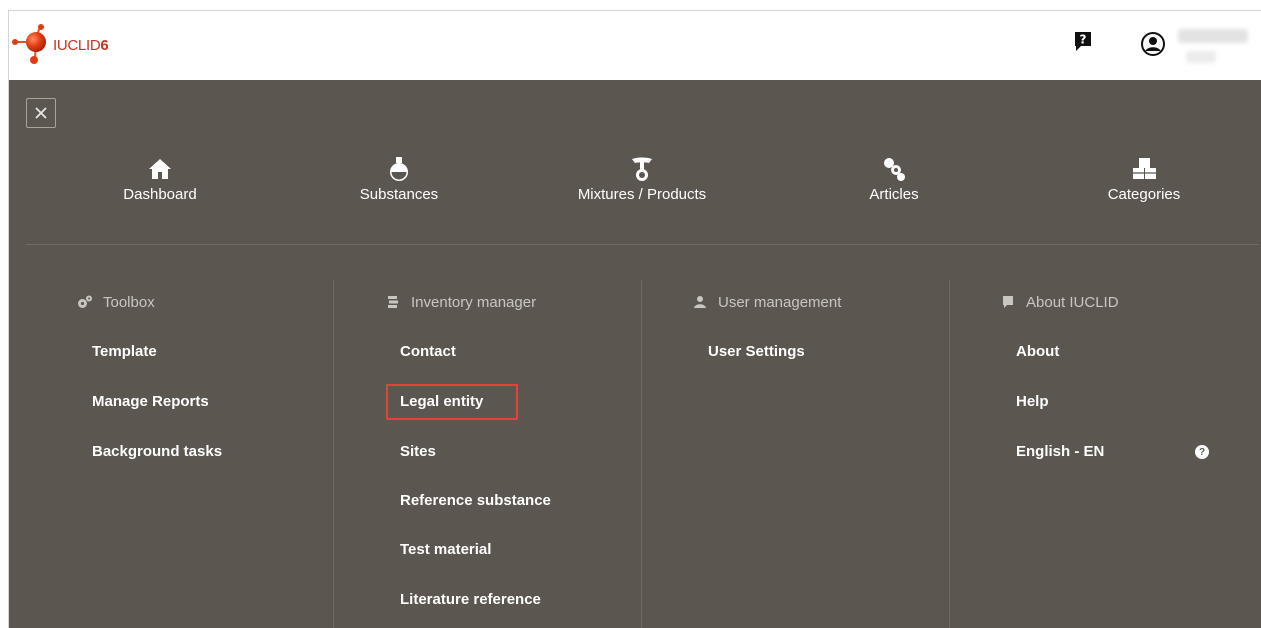  What do you see at coordinates (428, 351) in the screenshot?
I see `link-contact: Contact` at bounding box center [428, 351].